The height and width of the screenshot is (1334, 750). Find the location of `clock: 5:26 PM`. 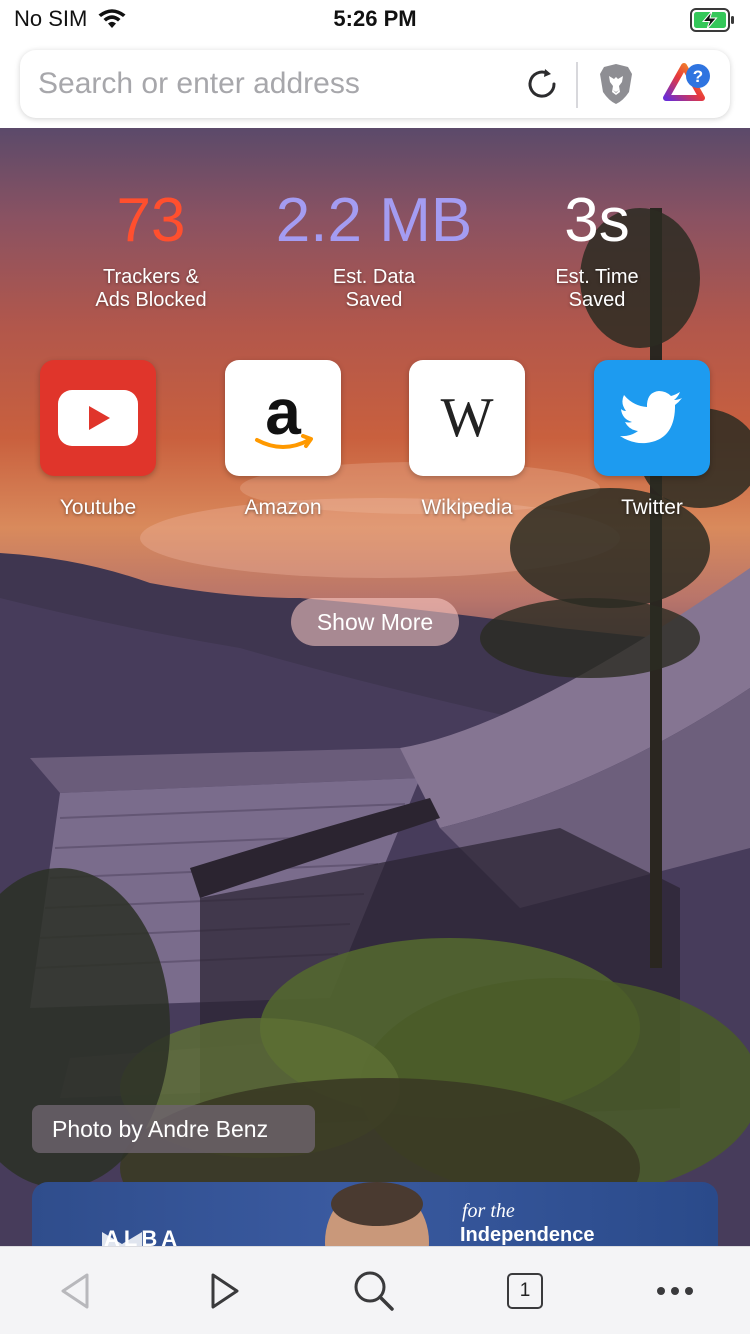

clock: 5:26 PM is located at coordinates (375, 18).